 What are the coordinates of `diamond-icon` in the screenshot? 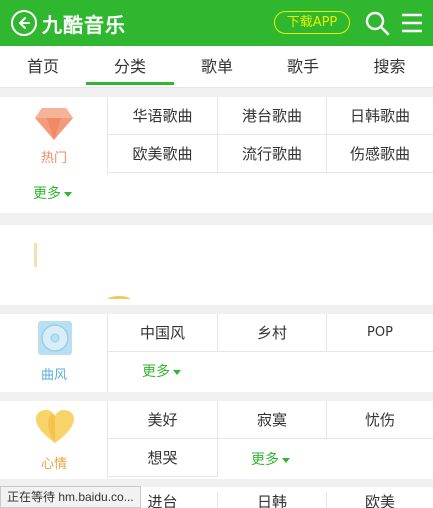 It's located at (54, 124).